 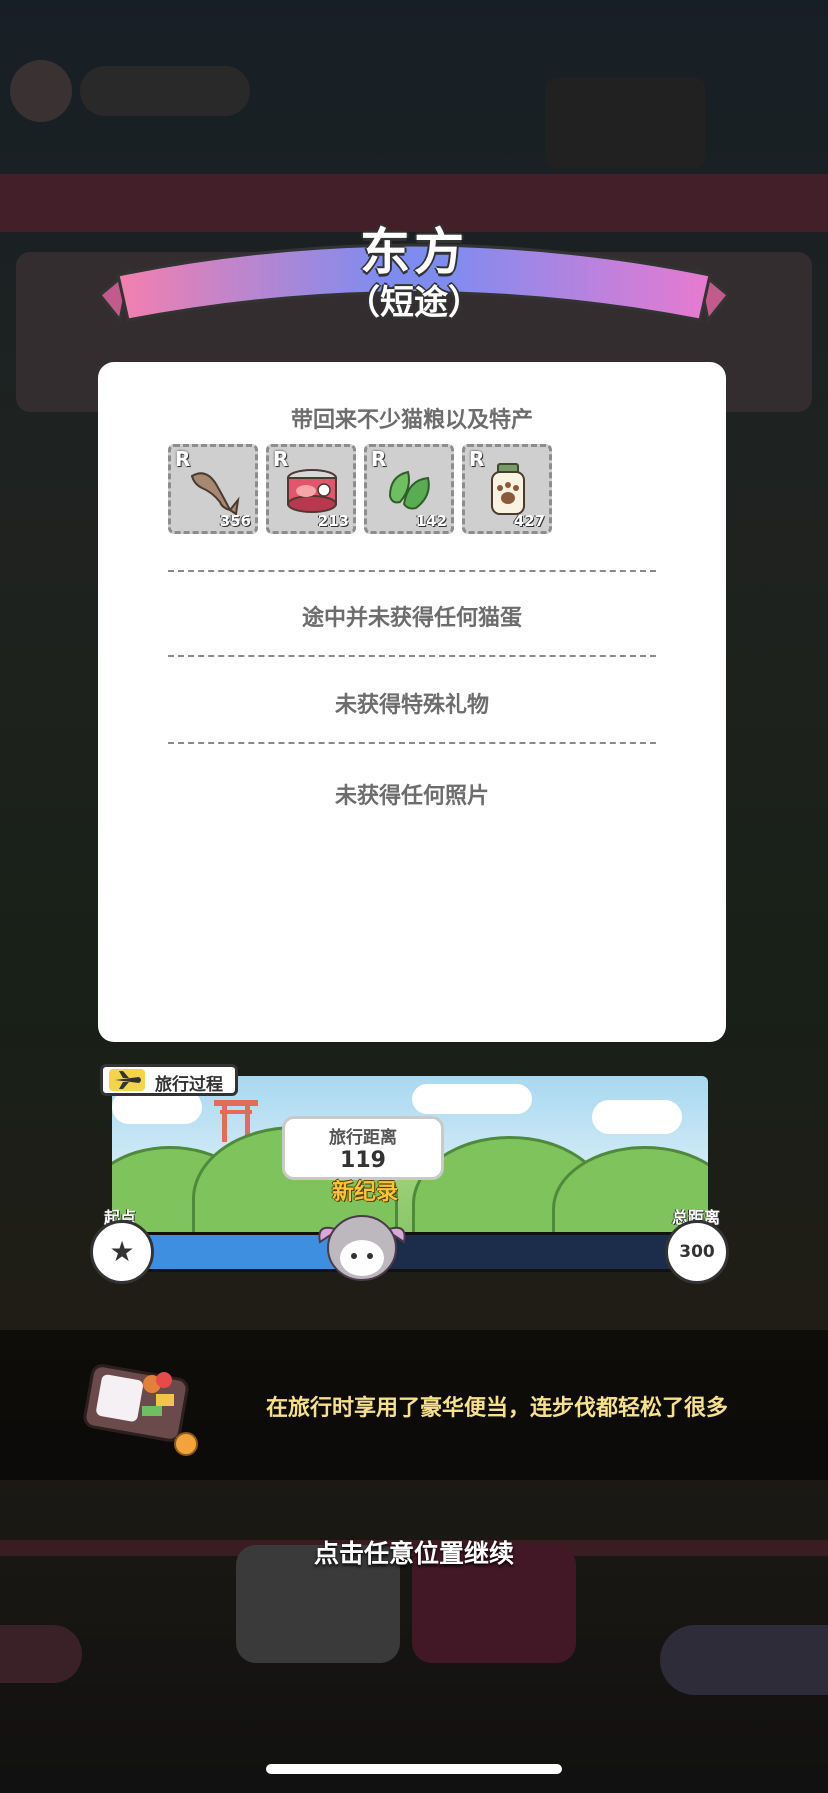 I want to click on total-distance-value: 300, so click(x=697, y=1252).